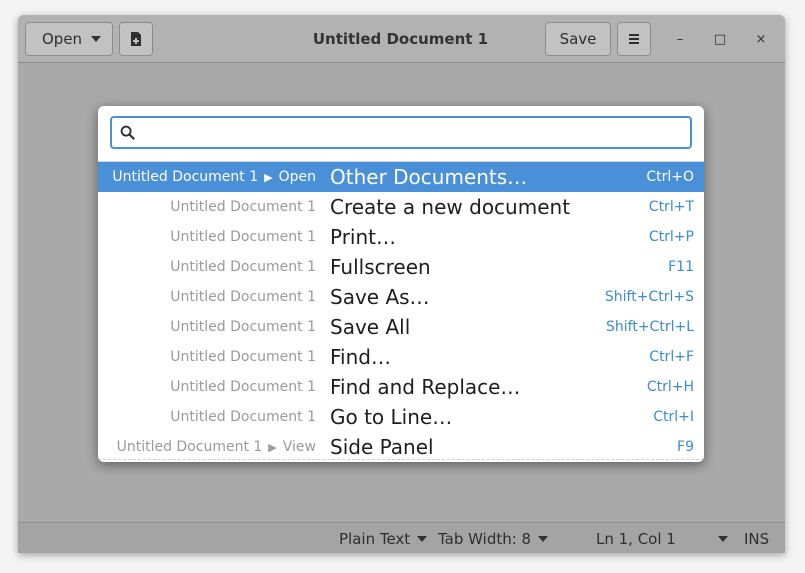  What do you see at coordinates (401, 459) in the screenshot?
I see `list-scroll-edge` at bounding box center [401, 459].